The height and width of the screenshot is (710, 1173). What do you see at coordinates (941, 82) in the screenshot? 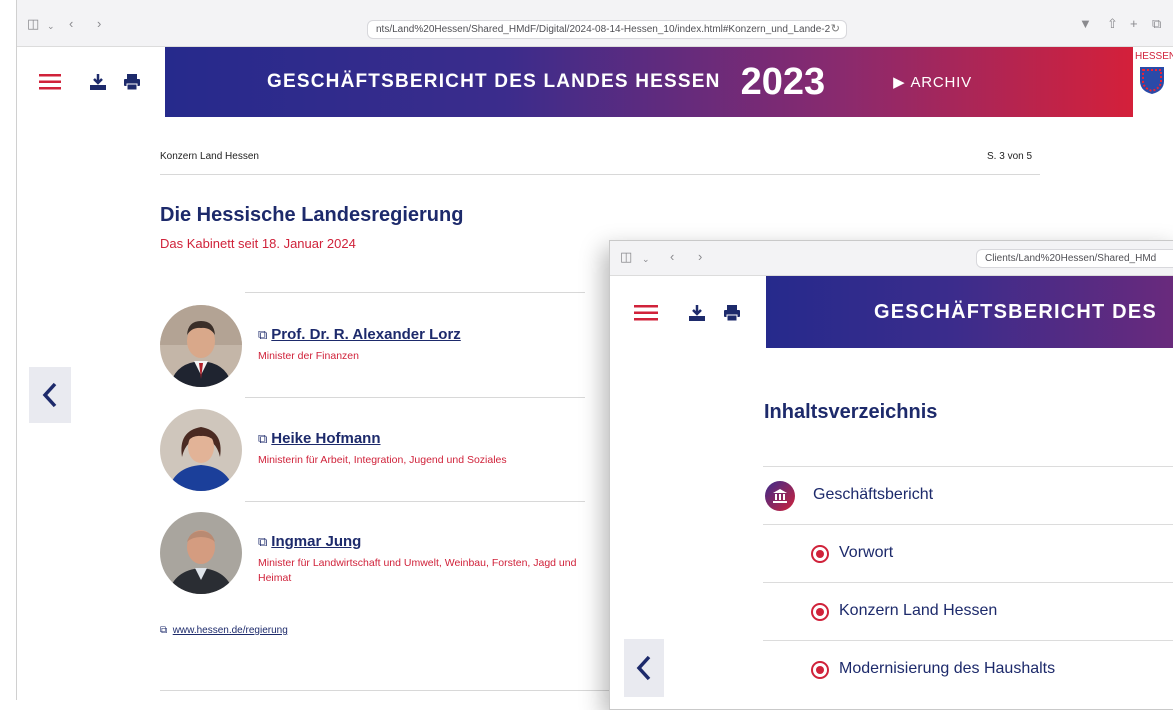
I see `archive-label: ARCHIV` at bounding box center [941, 82].